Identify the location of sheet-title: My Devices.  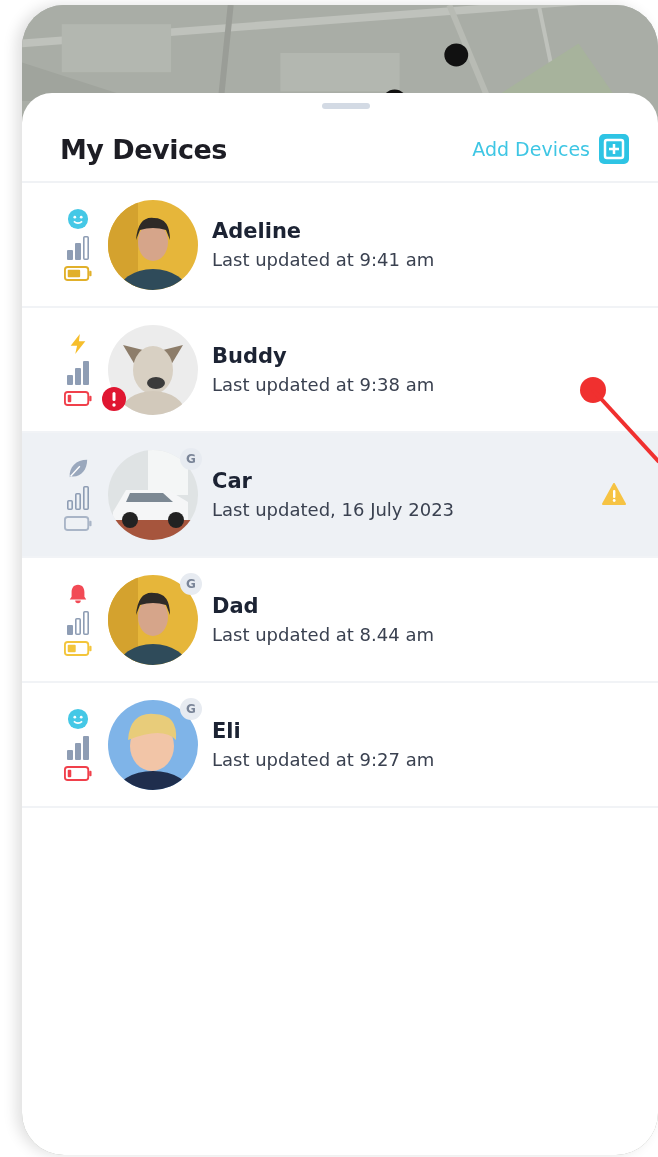
(143, 149).